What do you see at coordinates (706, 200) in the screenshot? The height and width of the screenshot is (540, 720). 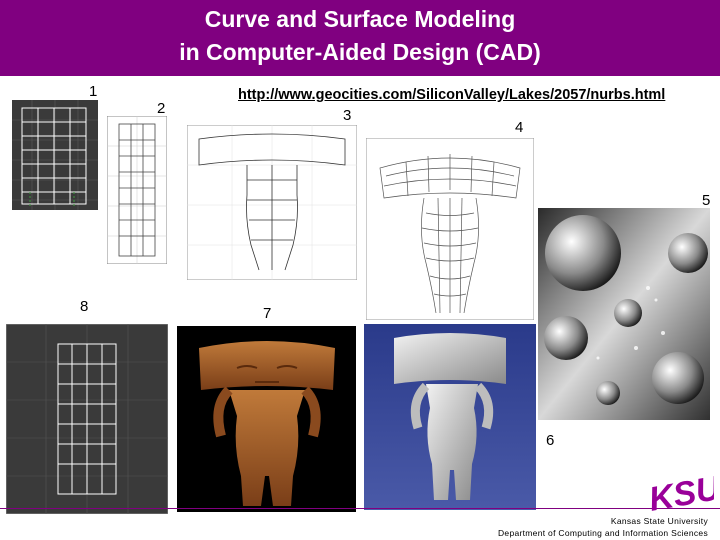 I see `figure-label-5: 5` at bounding box center [706, 200].